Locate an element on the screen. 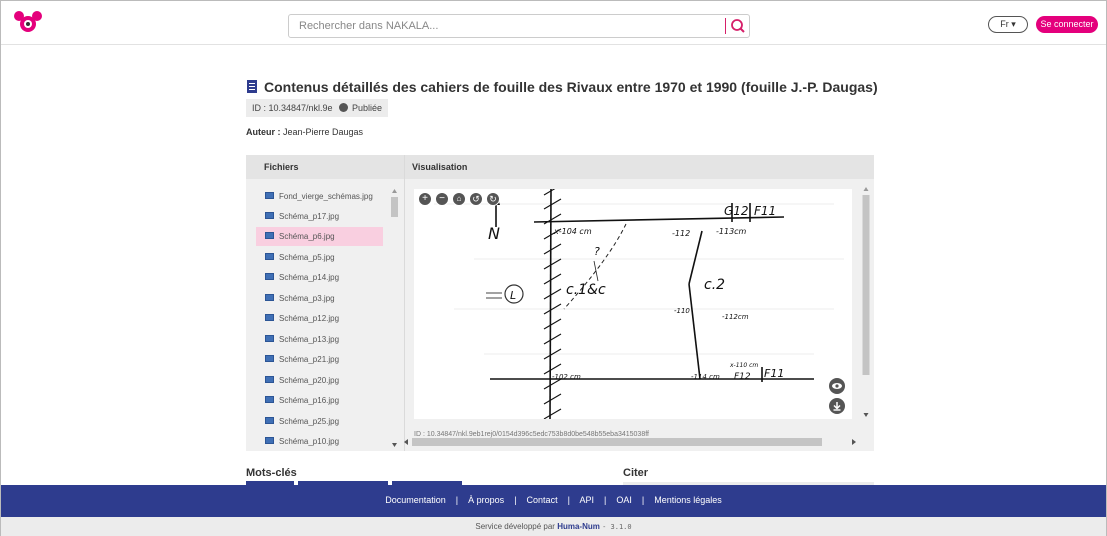 Image resolution: width=1107 pixels, height=536 pixels. sketch-label-f12: F12 is located at coordinates (742, 377).